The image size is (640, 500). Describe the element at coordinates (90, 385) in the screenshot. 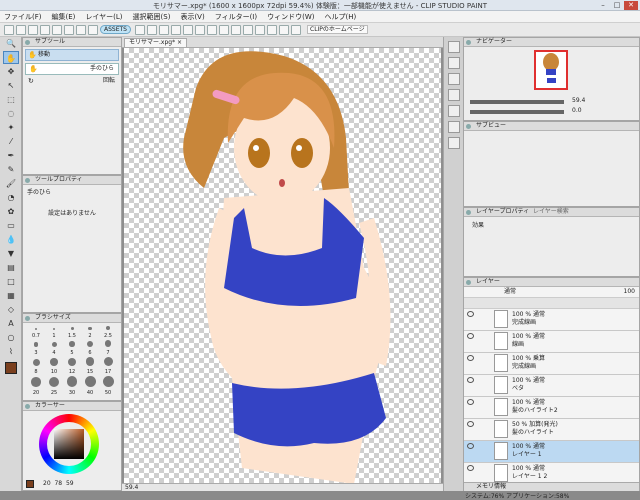

I see `brush-size-option: 40` at that location.